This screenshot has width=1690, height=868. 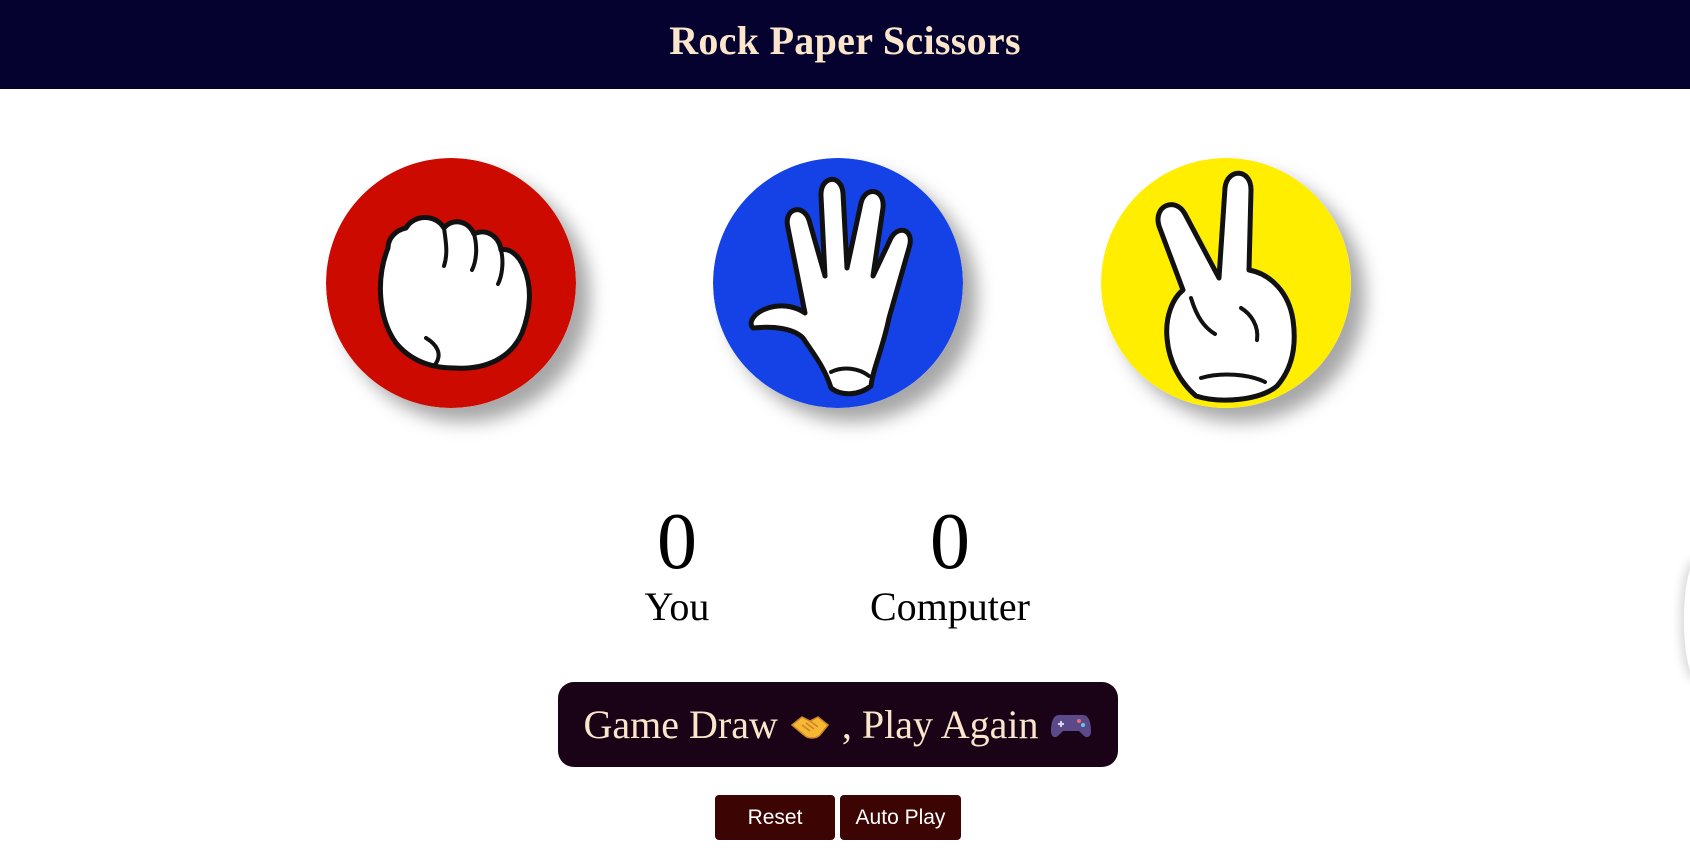 I want to click on player-score-value: 0, so click(x=677, y=542).